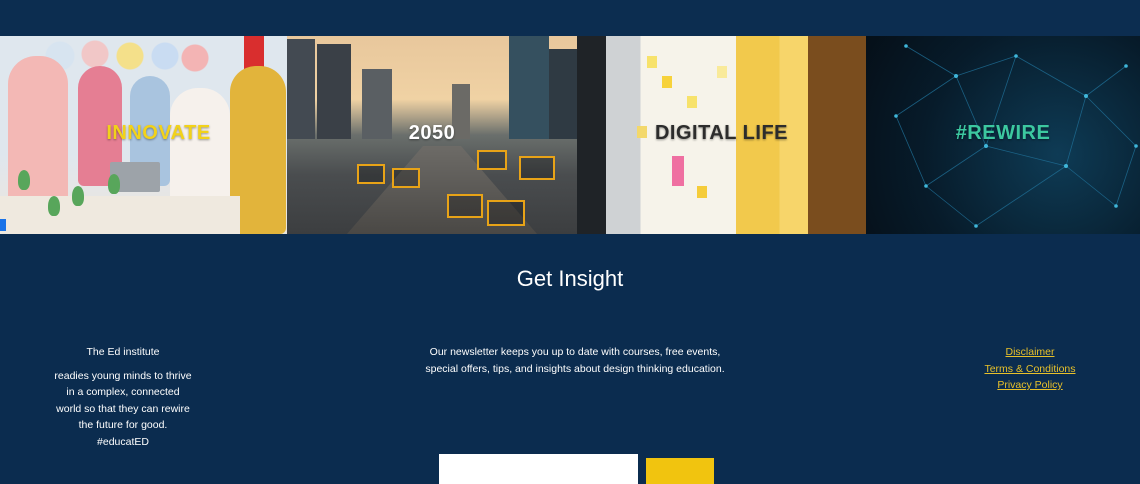 The width and height of the screenshot is (1140, 484). I want to click on tile-digital-life: DIGITAL LIFE, so click(721, 135).